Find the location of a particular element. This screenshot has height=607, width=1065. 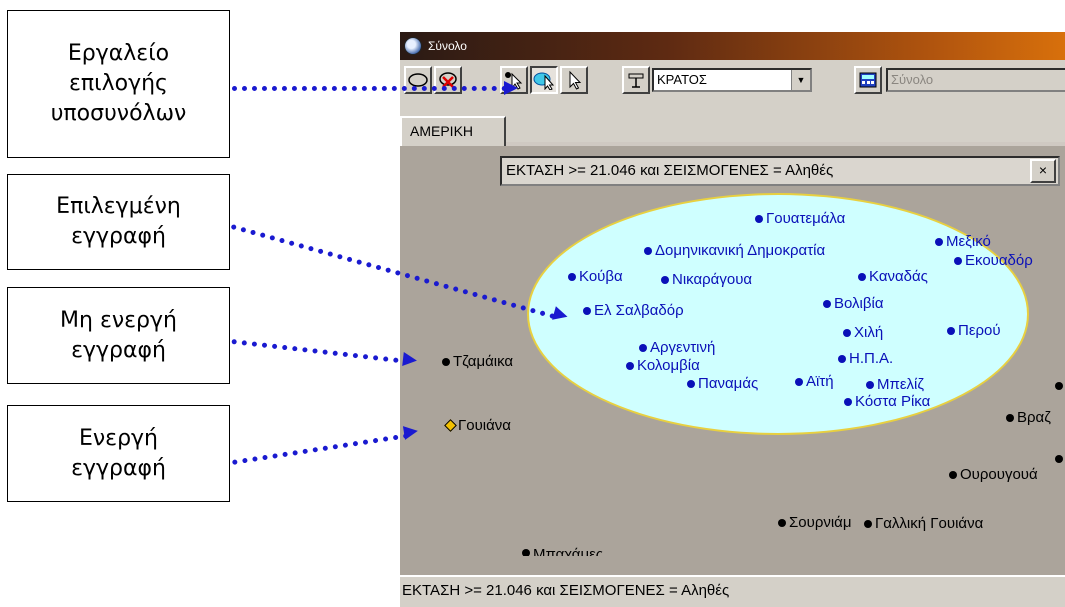

field-combo-value: ΚΡΑΤΟΣ is located at coordinates (682, 79).